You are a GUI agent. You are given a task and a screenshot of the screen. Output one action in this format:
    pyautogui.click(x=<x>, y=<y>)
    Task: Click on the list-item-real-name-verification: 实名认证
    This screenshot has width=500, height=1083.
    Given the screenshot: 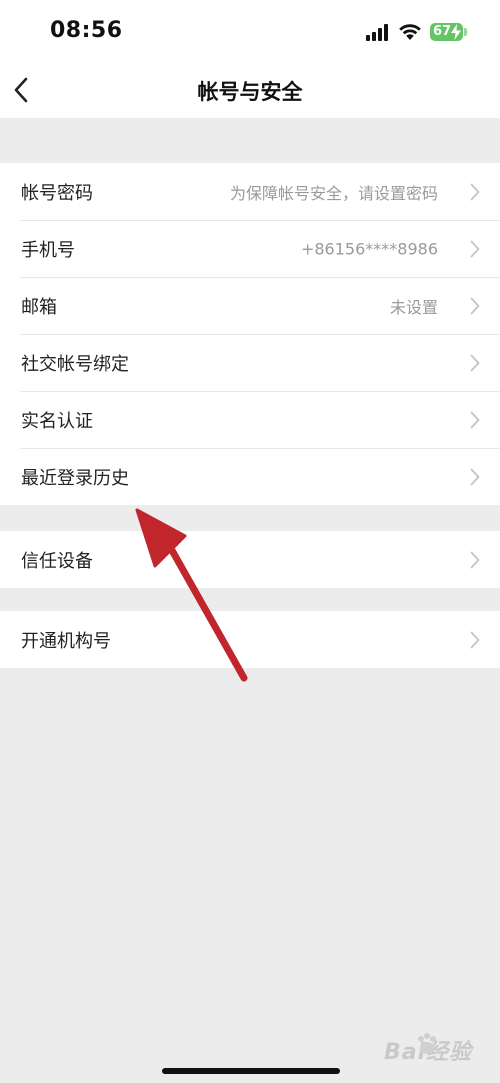 What is the action you would take?
    pyautogui.click(x=250, y=419)
    